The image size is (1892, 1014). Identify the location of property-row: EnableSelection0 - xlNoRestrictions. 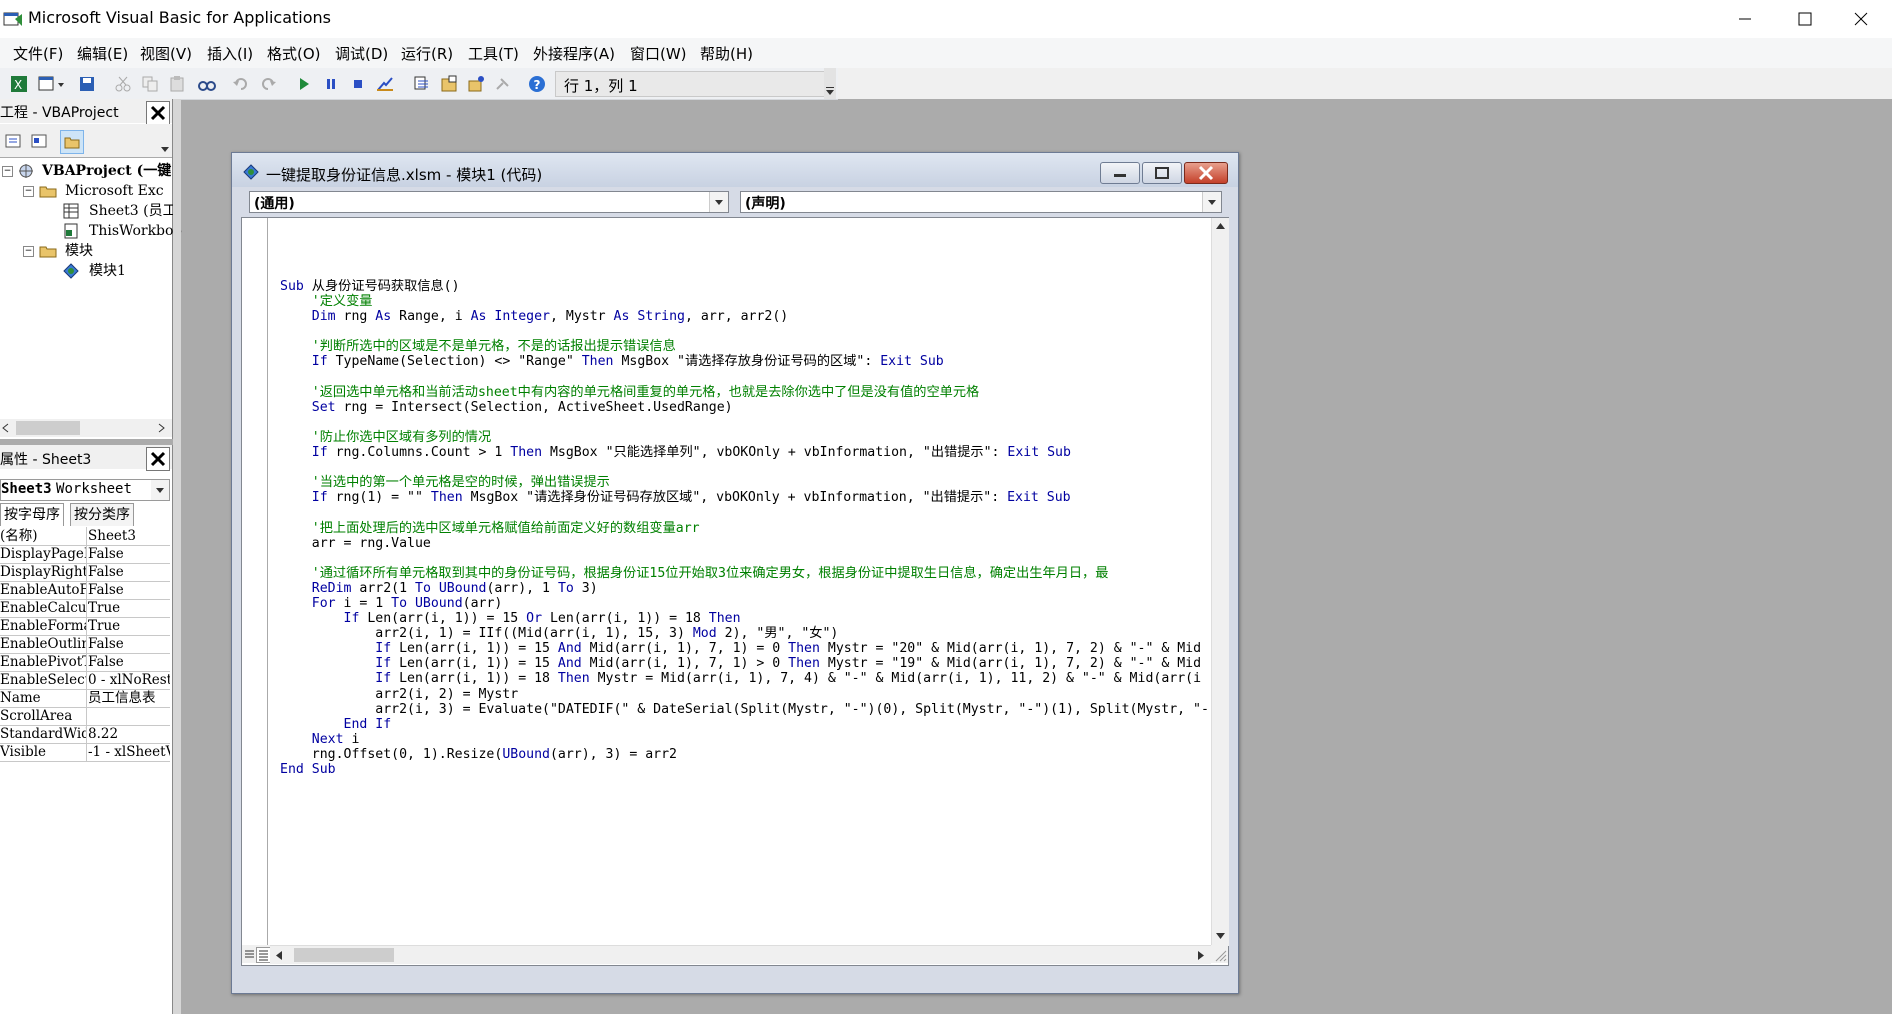
(85, 680).